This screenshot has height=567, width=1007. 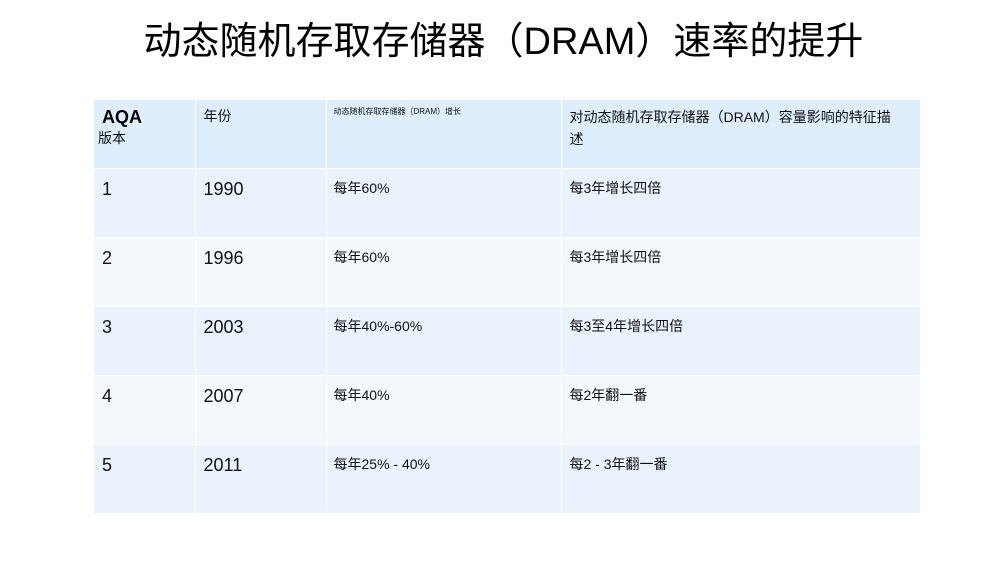 I want to click on table-row: 4 2007 每年40% 每2年翻一番, so click(x=507, y=409).